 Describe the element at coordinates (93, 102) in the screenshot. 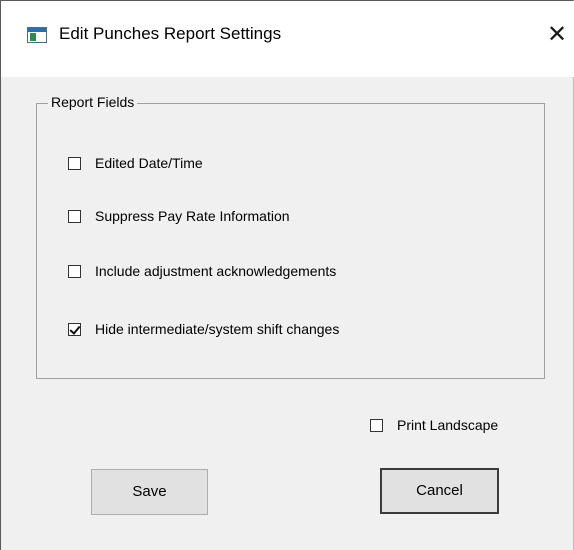

I see `report-fields-legend: Report Fields` at that location.